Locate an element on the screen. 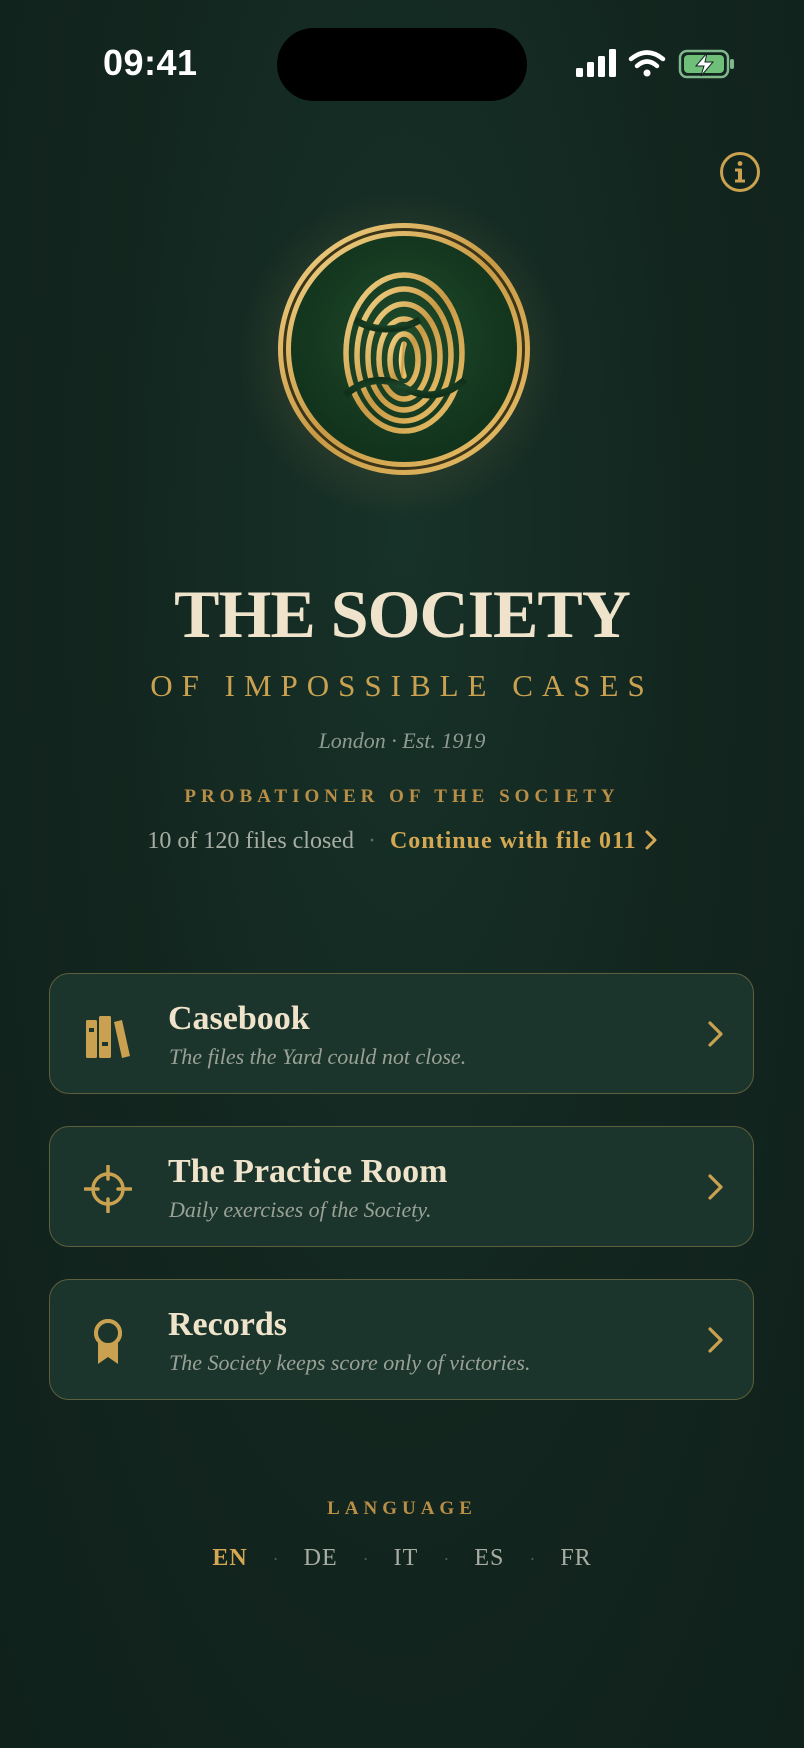 This screenshot has height=1748, width=804. app-title: THE SOCIETY is located at coordinates (402, 614).